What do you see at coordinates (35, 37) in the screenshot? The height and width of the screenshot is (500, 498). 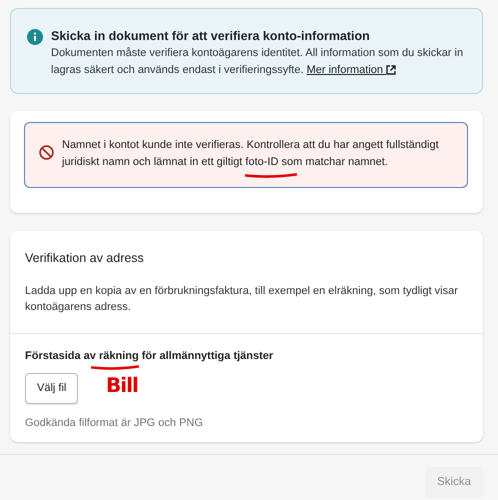 I see `info-icon` at bounding box center [35, 37].